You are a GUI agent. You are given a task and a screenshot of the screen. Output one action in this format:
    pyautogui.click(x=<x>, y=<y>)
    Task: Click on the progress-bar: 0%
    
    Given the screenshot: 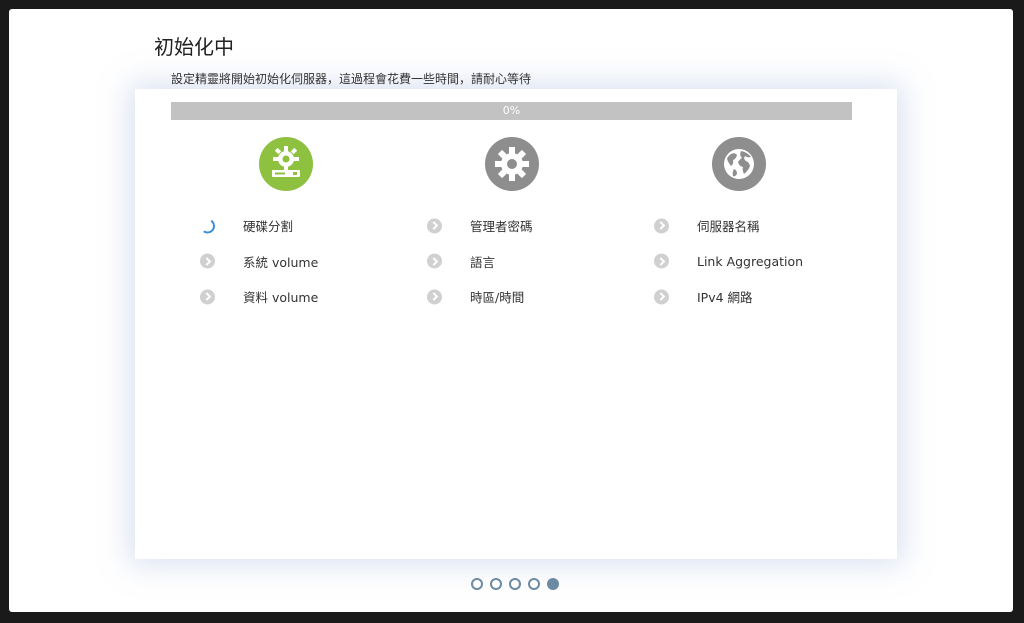 What is the action you would take?
    pyautogui.click(x=511, y=111)
    